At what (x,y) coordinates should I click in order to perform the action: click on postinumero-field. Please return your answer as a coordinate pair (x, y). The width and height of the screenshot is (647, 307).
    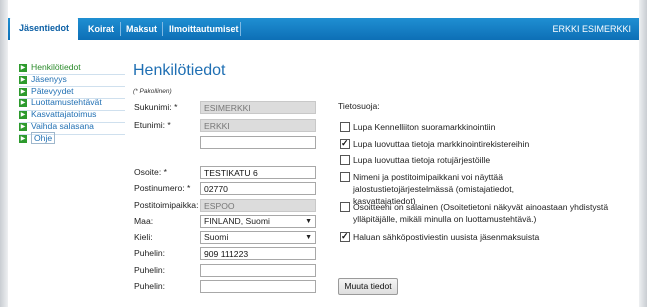
    Looking at the image, I should click on (258, 188).